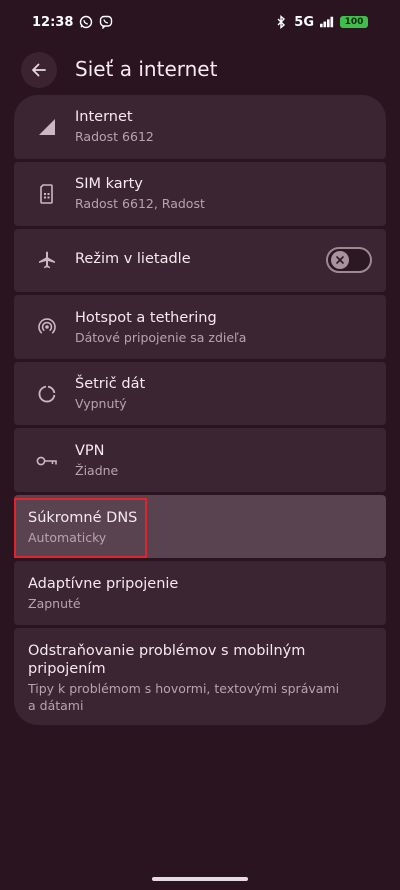 Image resolution: width=400 pixels, height=890 pixels. I want to click on status-time: 12:38, so click(53, 22).